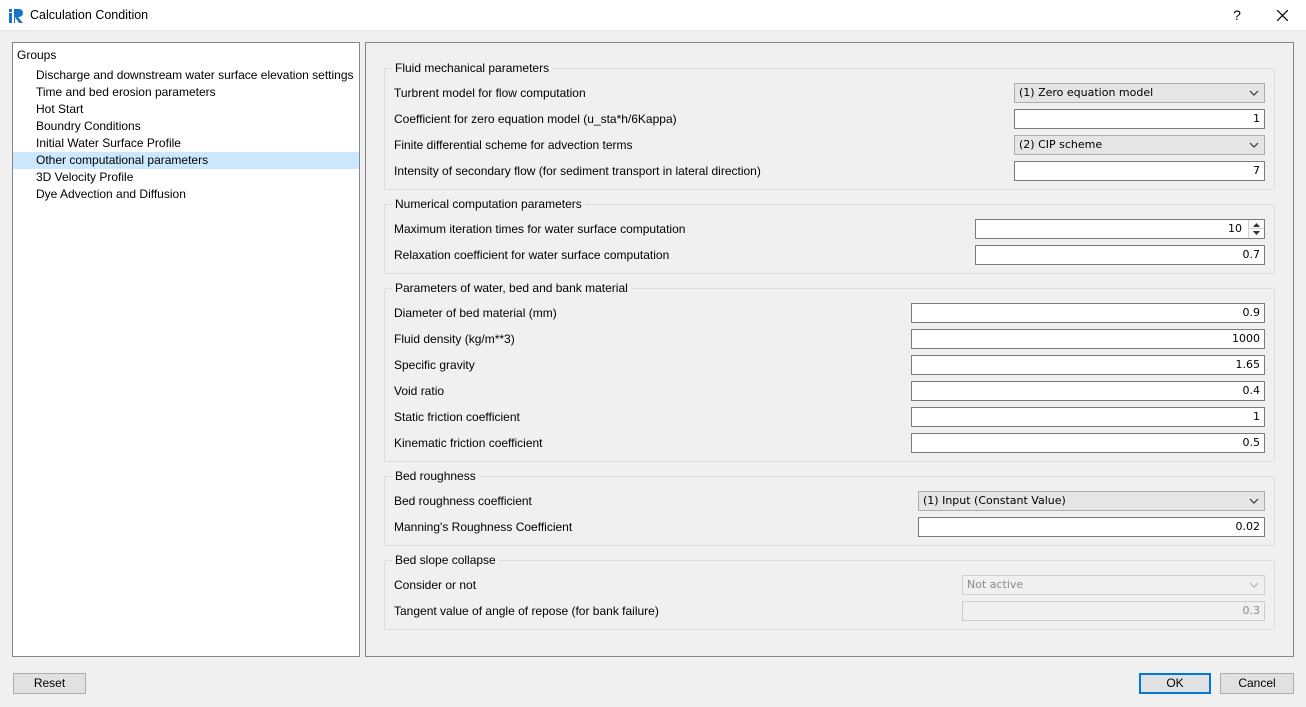 This screenshot has width=1306, height=707. Describe the element at coordinates (994, 500) in the screenshot. I see `roughness-coef-value: (1) Input (Constant Value)` at that location.